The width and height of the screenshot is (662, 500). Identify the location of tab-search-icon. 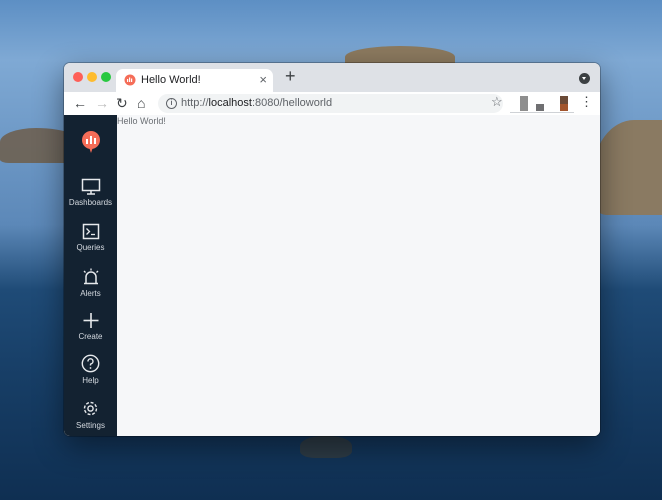
(584, 78).